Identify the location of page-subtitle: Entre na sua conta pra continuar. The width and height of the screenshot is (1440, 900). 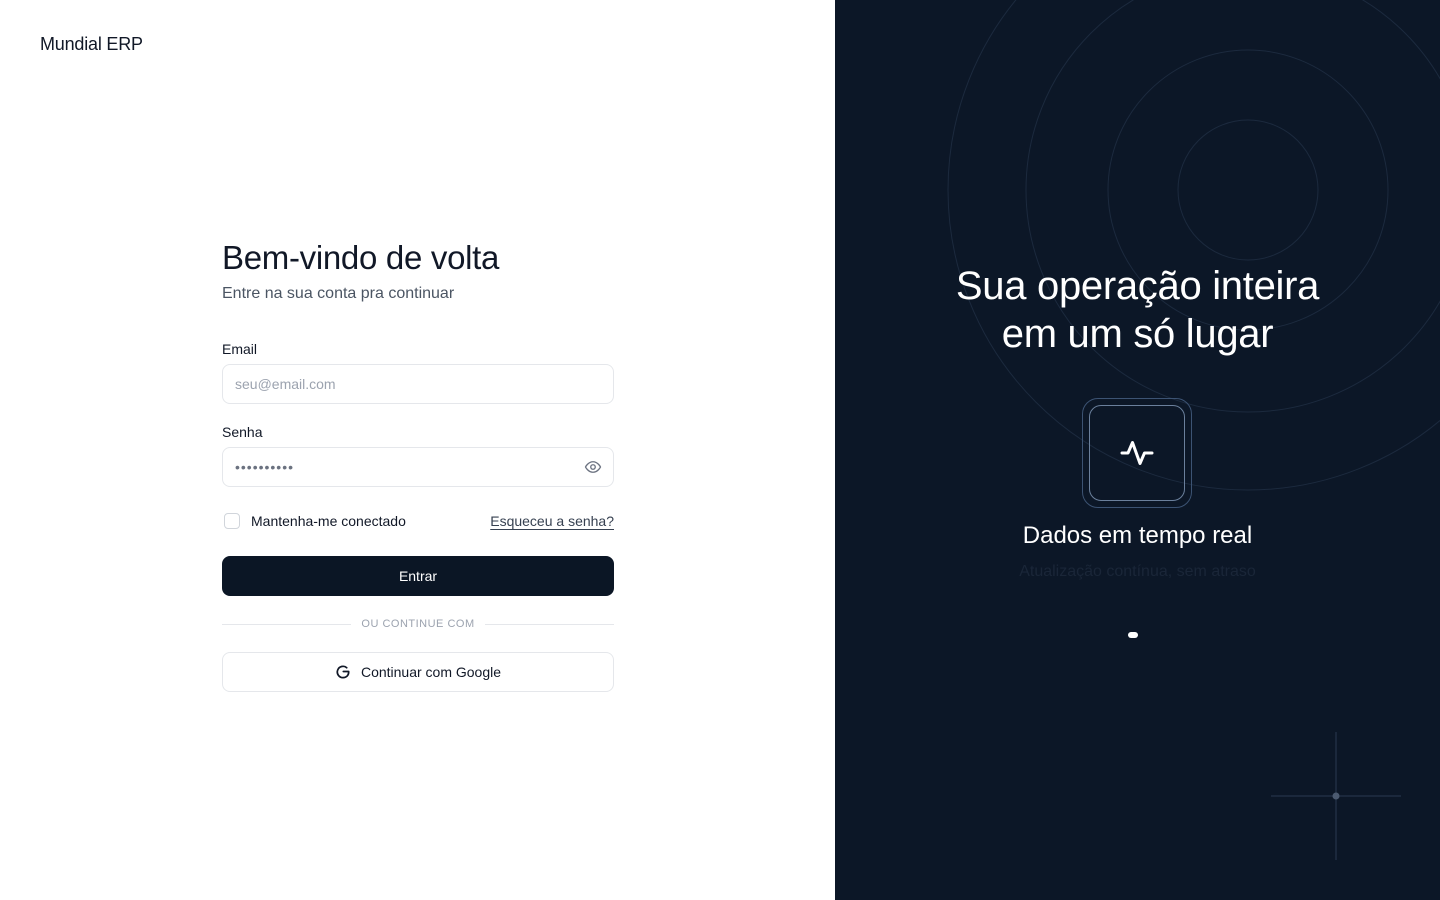
(338, 293).